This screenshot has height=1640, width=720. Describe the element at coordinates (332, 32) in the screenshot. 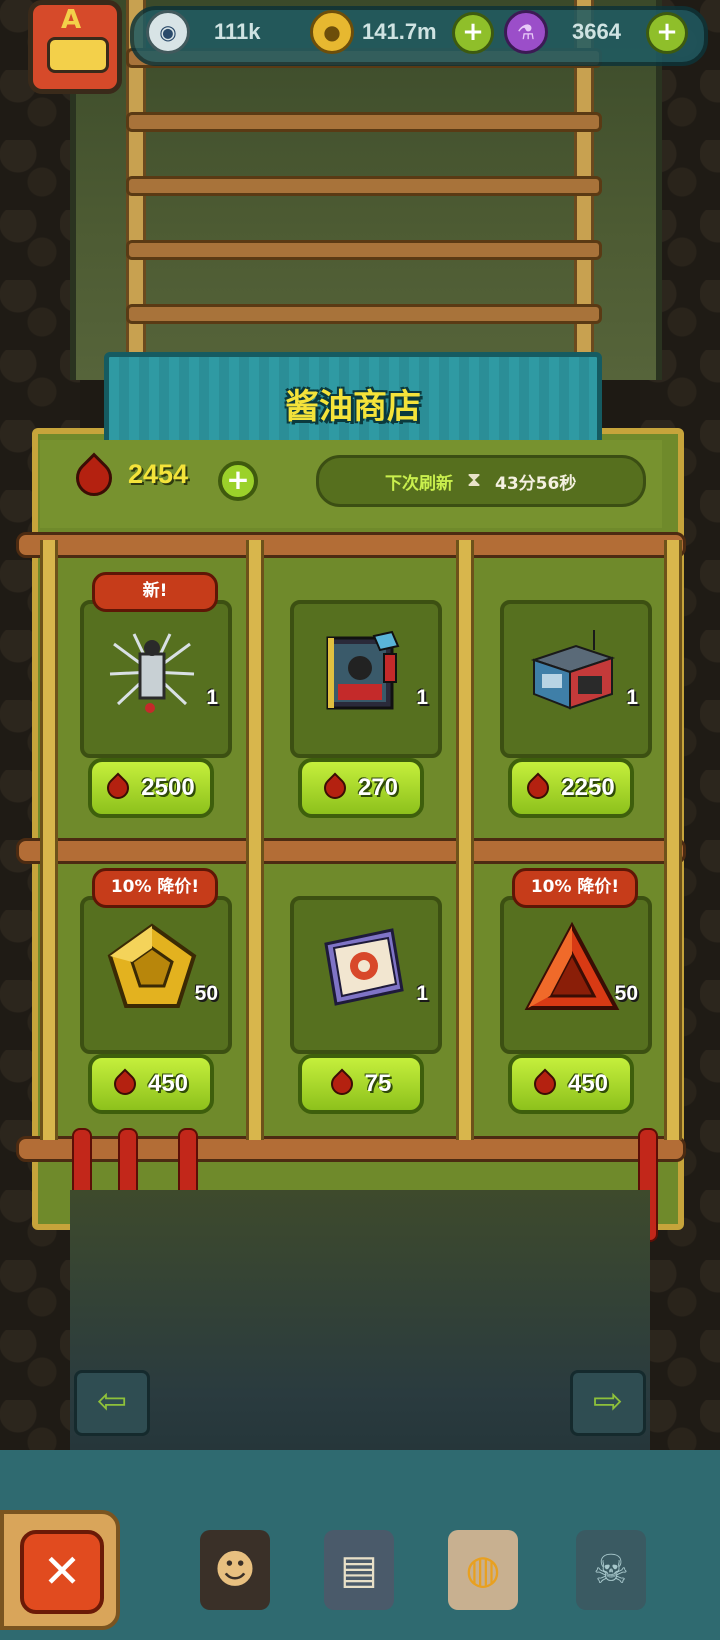

I see `coin-icon: ●` at that location.